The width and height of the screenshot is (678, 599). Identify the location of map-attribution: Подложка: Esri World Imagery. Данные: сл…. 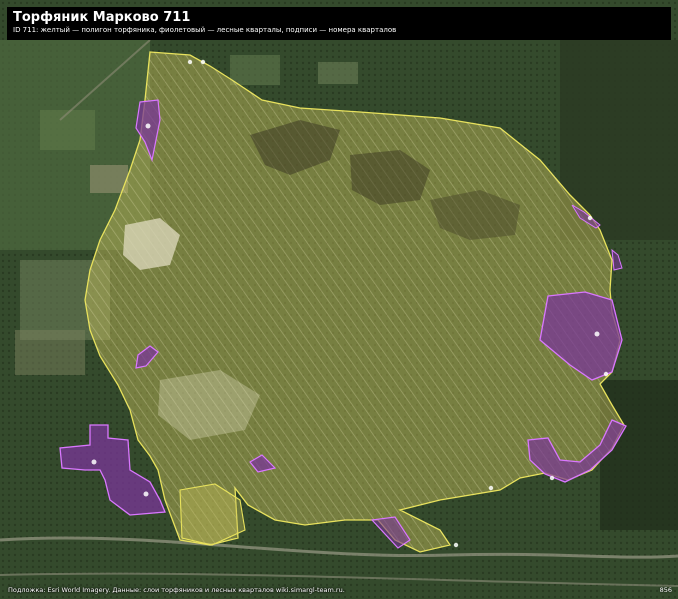
(176, 590).